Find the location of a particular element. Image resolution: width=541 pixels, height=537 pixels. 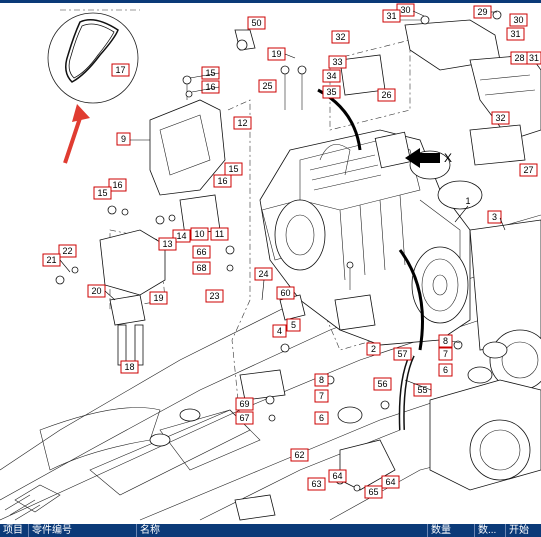

svg-text: 4 is located at coordinates (279, 331).